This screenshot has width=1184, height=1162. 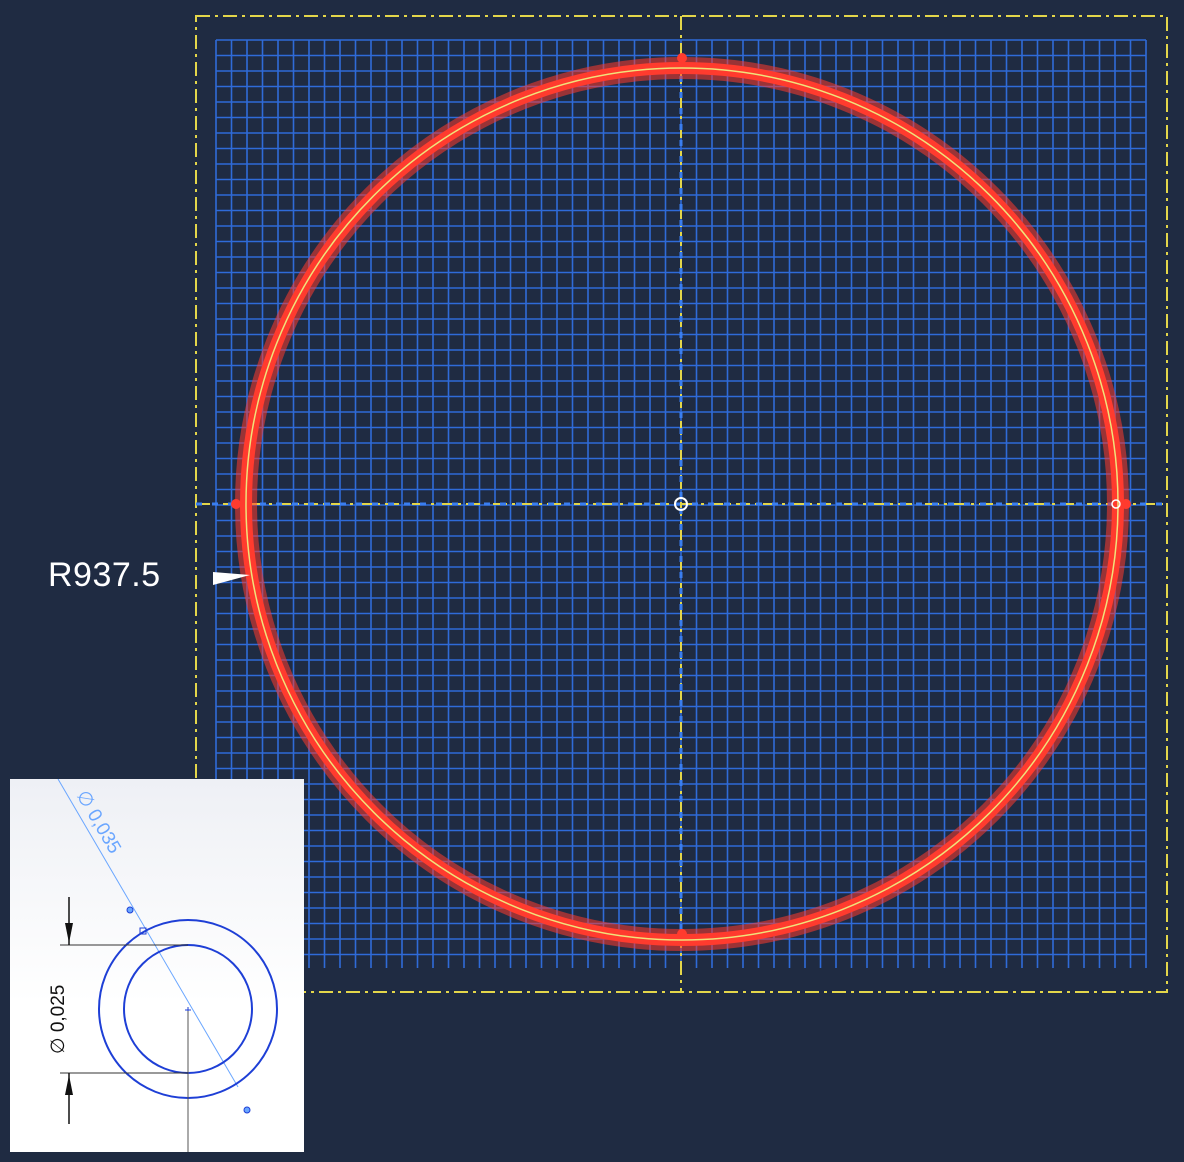 I want to click on inset-sketch-panel: ∅ 0,035 ∅ 0,025, so click(x=157, y=965).